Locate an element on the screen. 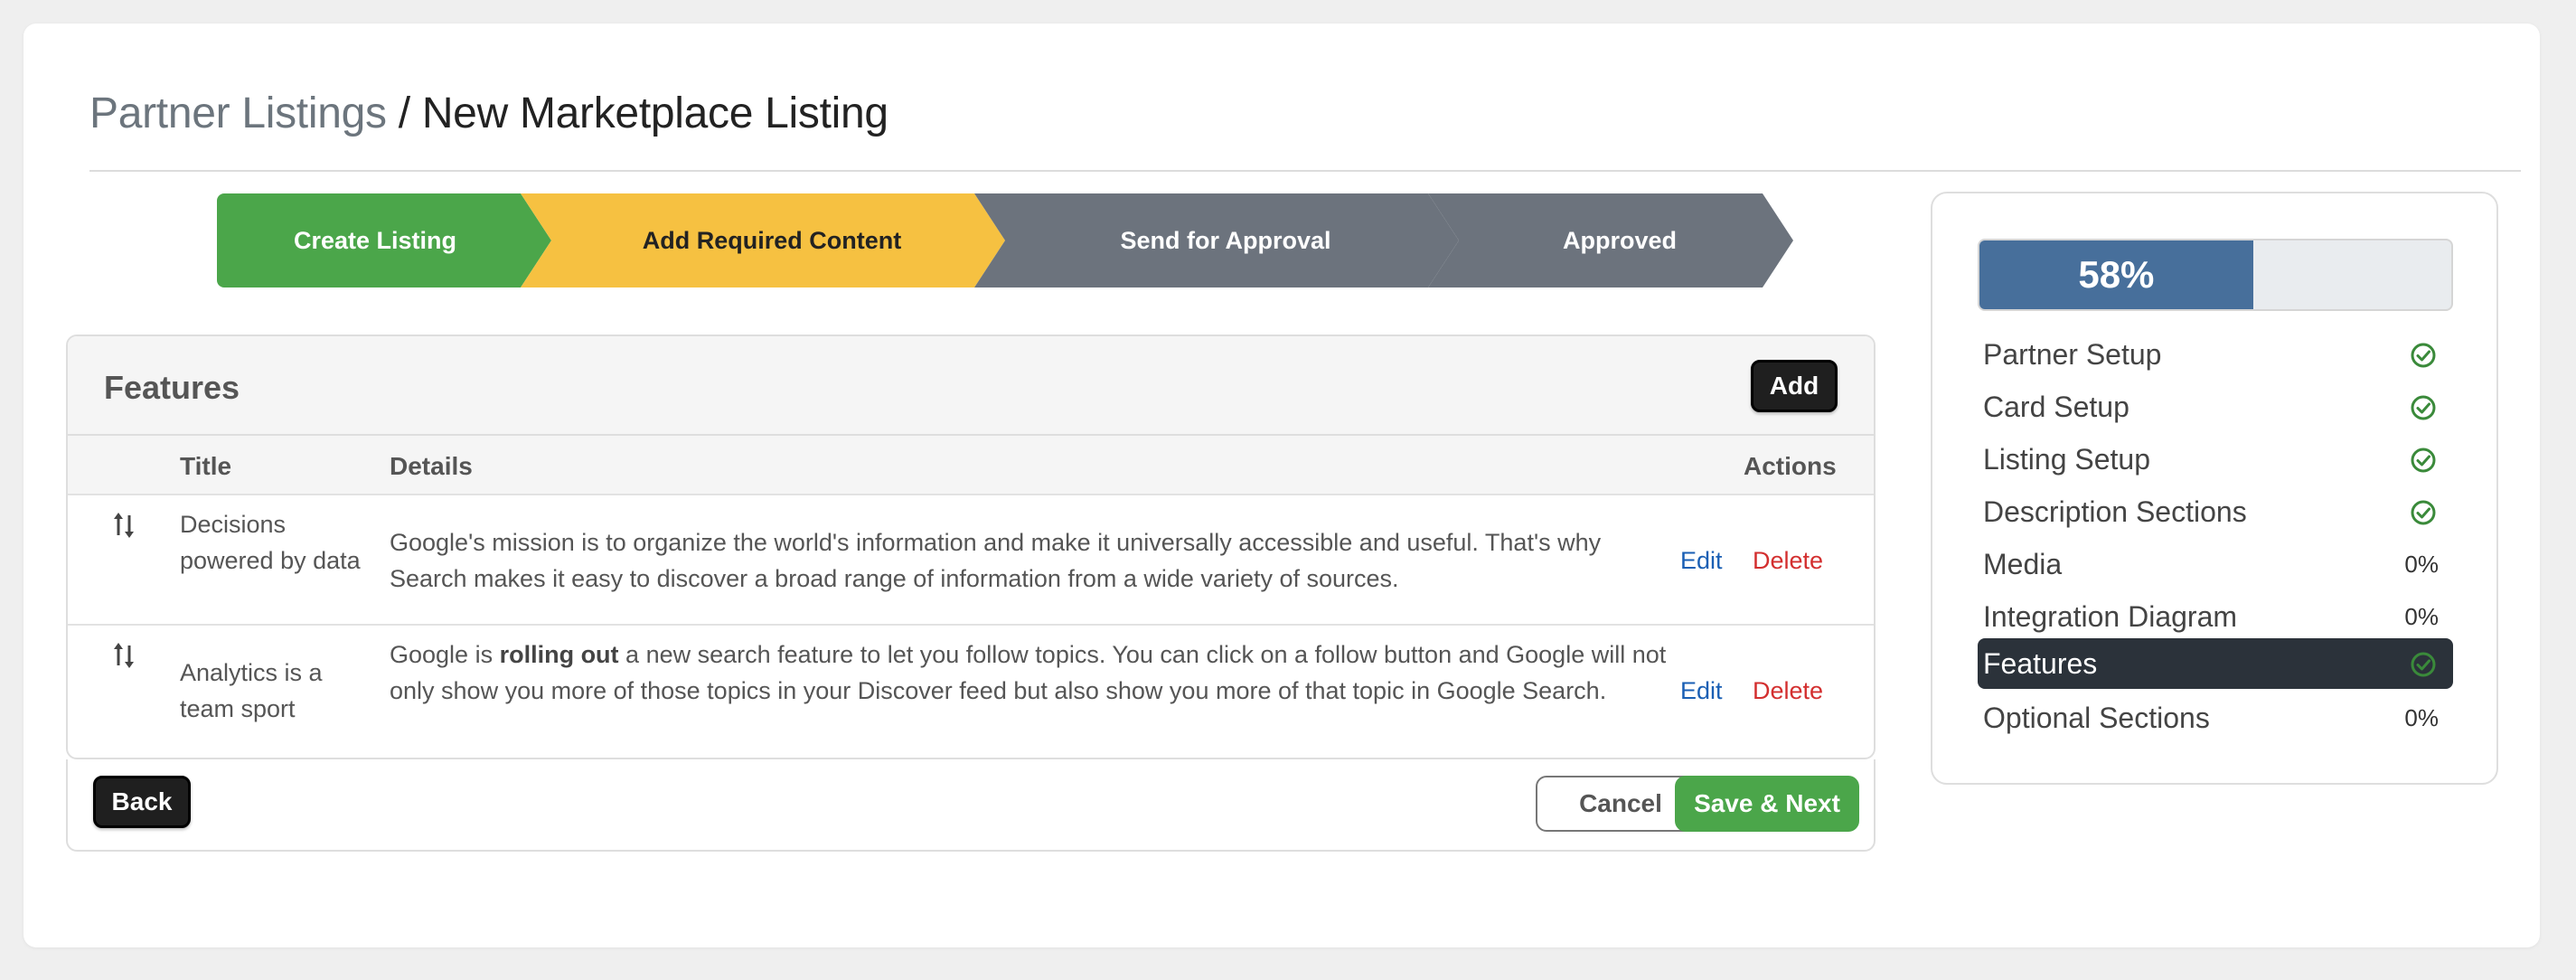 The image size is (2576, 980). sidebar-item-integration-diagram: Integration Diagram 0% is located at coordinates (2215, 616).